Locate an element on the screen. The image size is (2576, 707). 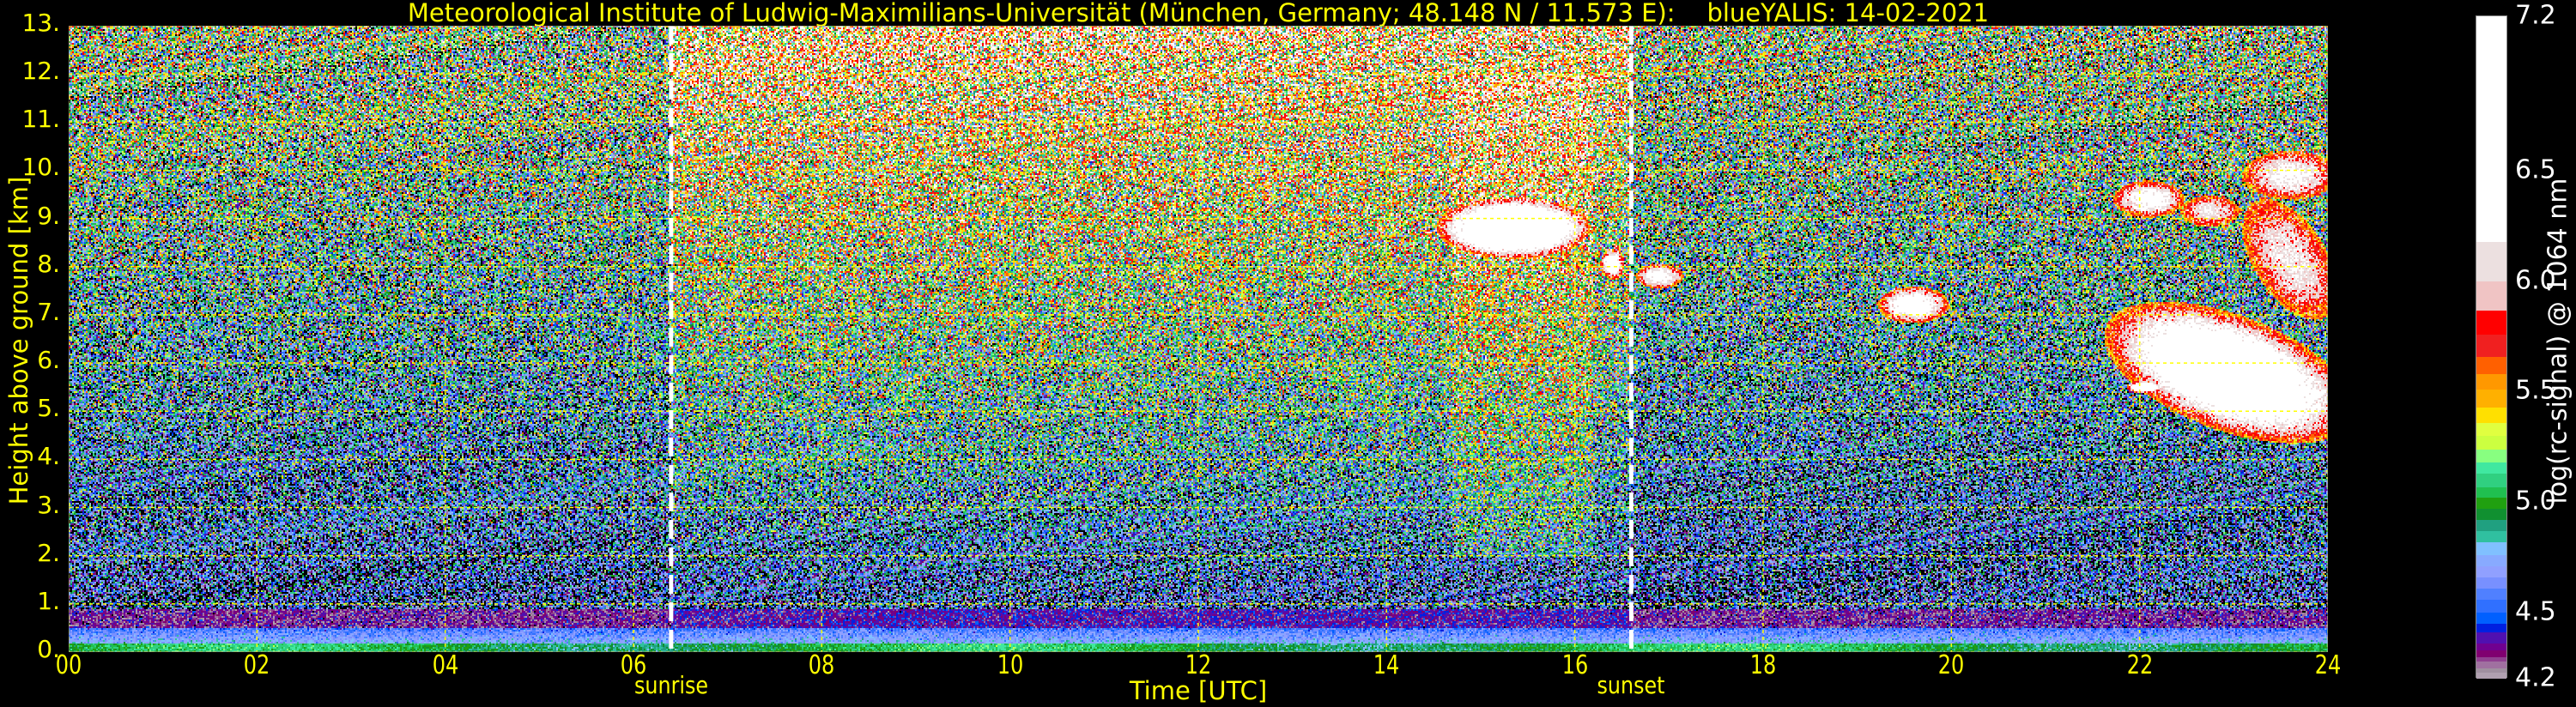
x-tick-label: 04 is located at coordinates (445, 665).